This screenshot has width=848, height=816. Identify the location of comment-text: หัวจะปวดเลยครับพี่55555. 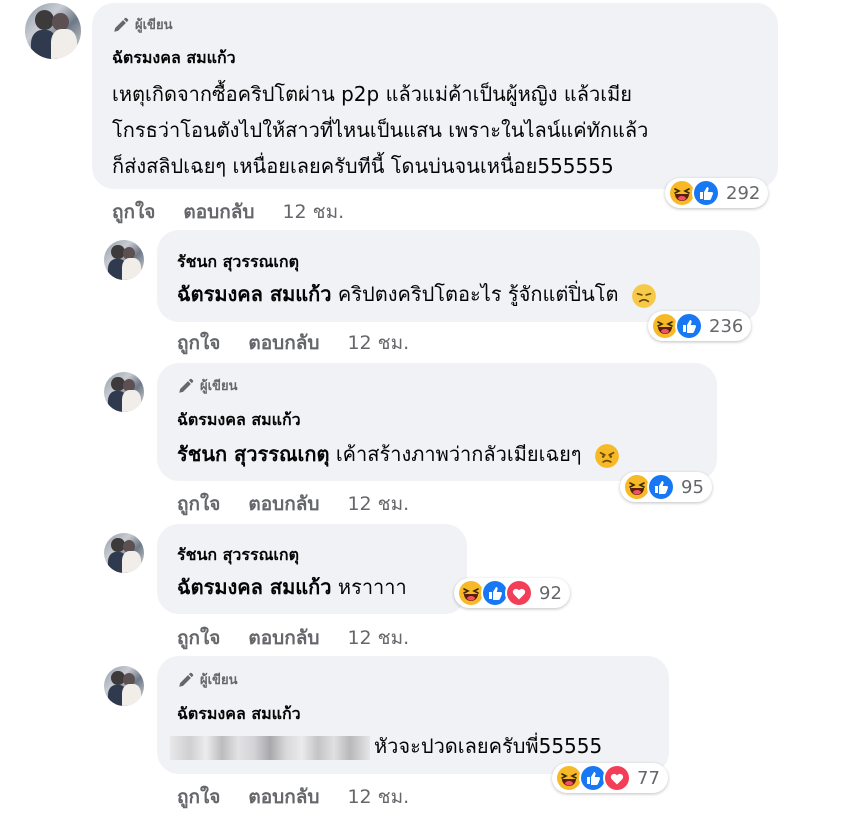
(386, 746).